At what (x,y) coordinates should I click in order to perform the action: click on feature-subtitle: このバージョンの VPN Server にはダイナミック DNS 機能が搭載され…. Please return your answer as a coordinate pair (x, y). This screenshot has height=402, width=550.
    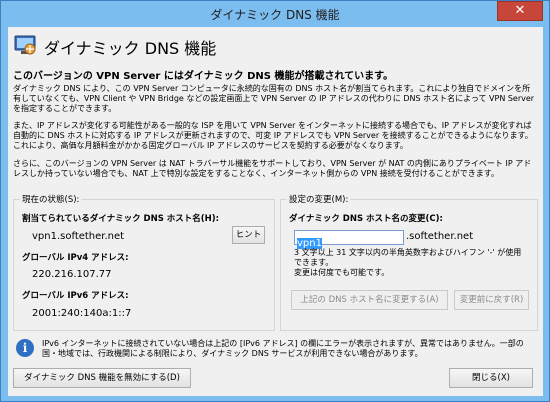
    Looking at the image, I should click on (203, 76).